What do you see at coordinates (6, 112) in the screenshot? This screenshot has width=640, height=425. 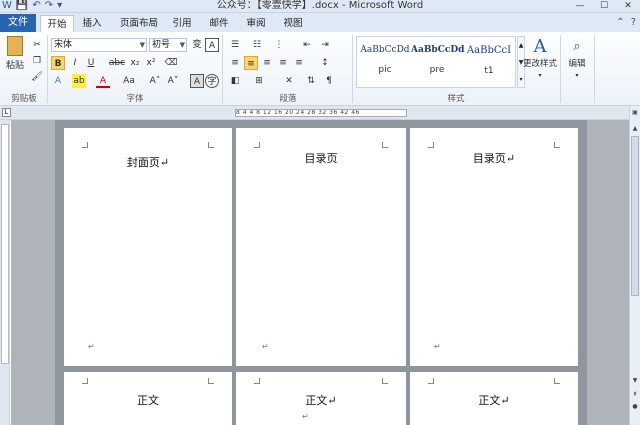 I see `tab-selector: L` at bounding box center [6, 112].